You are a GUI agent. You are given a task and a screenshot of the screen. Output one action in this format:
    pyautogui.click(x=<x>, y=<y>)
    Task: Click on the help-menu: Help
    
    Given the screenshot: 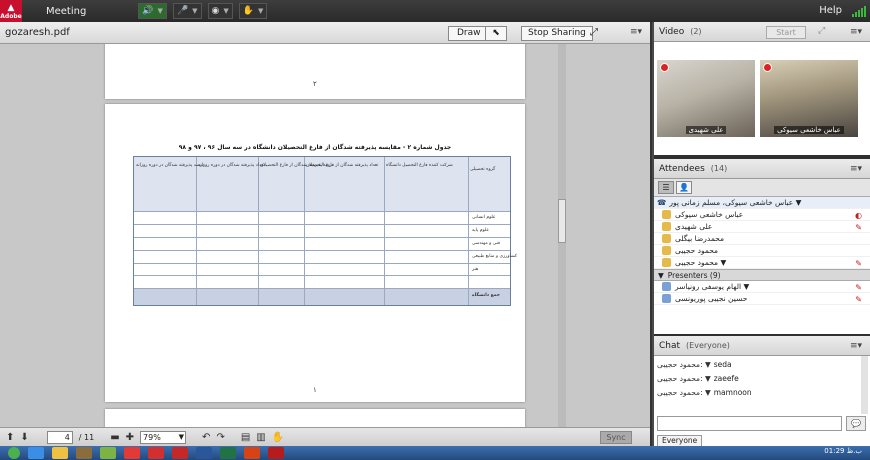 What is the action you would take?
    pyautogui.click(x=830, y=10)
    